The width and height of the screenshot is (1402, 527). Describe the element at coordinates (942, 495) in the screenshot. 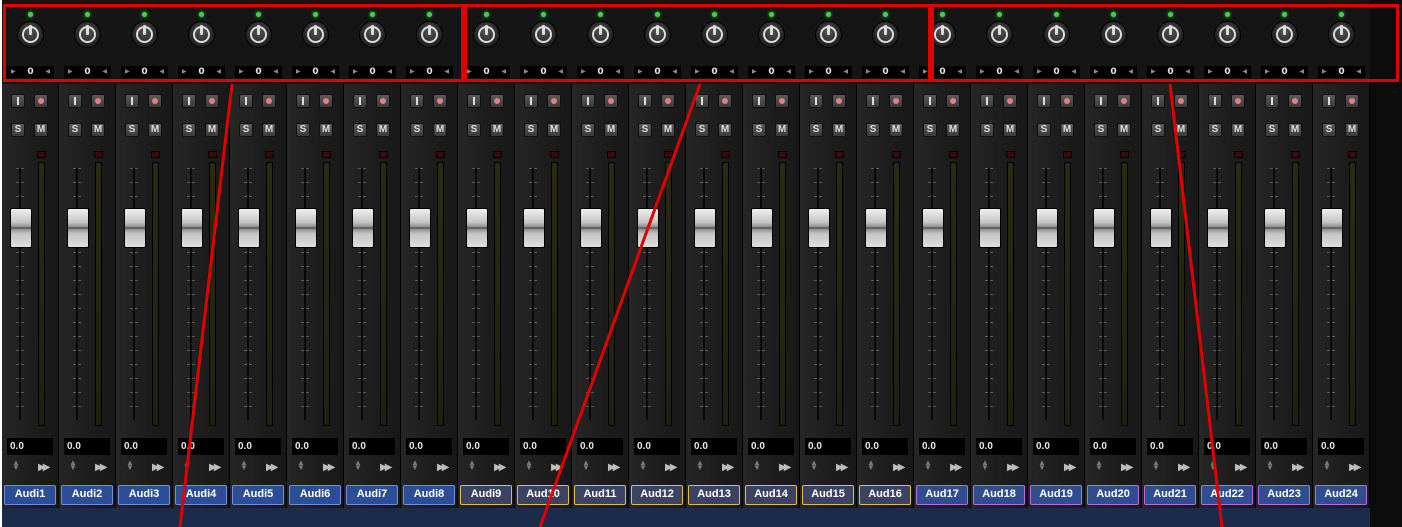

I see `channel-name-label: Aud17` at that location.